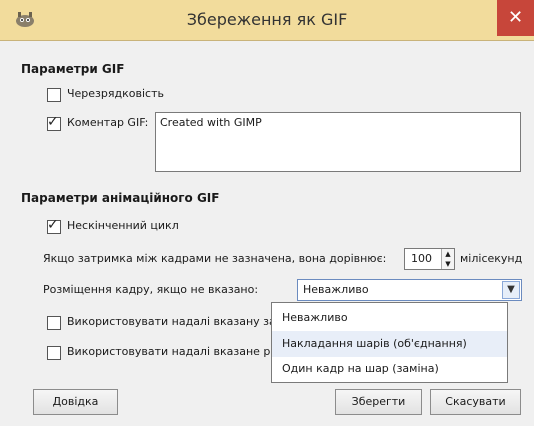 The image size is (534, 426). I want to click on chevron-down-icon: ▼, so click(511, 290).